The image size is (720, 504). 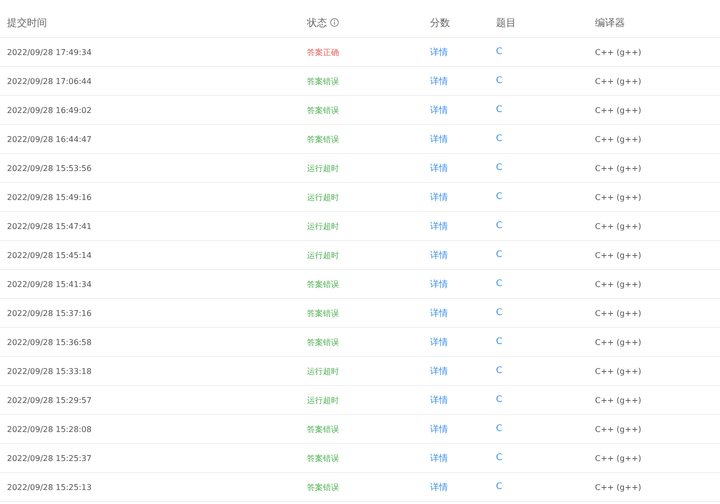 I want to click on column-header: 状态, so click(x=317, y=23).